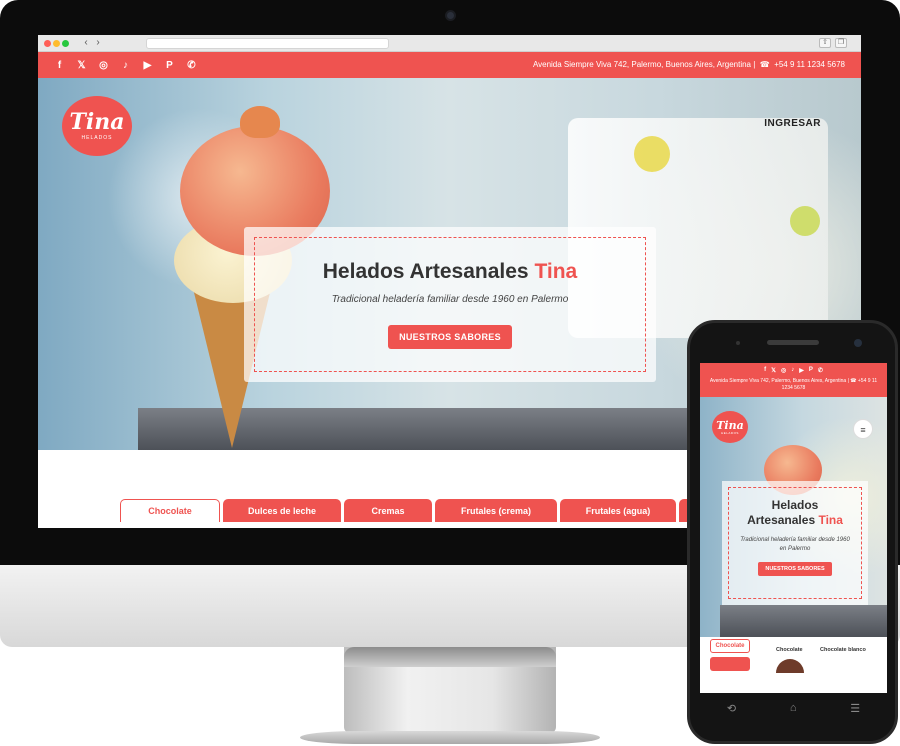 This screenshot has width=900, height=746. I want to click on mobile-social-links: f 𝕏 ◎ ♪ ▶ P ✆, so click(793, 368).